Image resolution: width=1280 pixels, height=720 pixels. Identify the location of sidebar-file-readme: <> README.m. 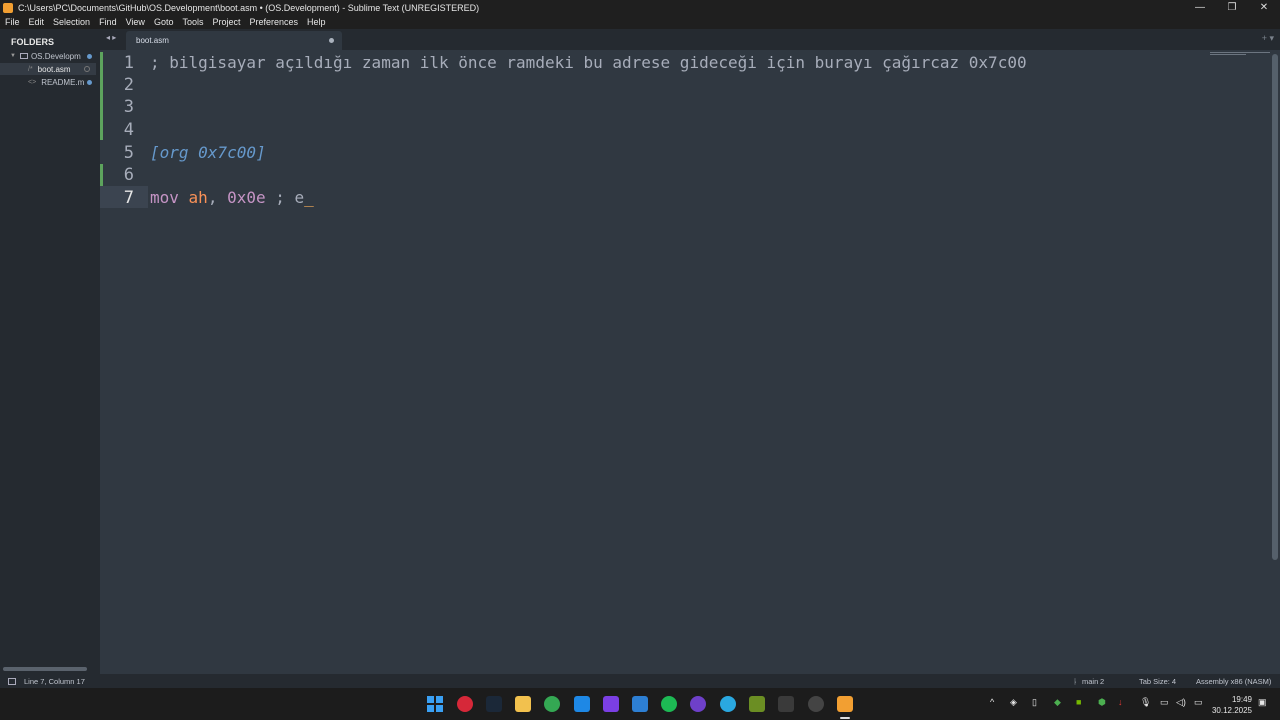
(60, 82).